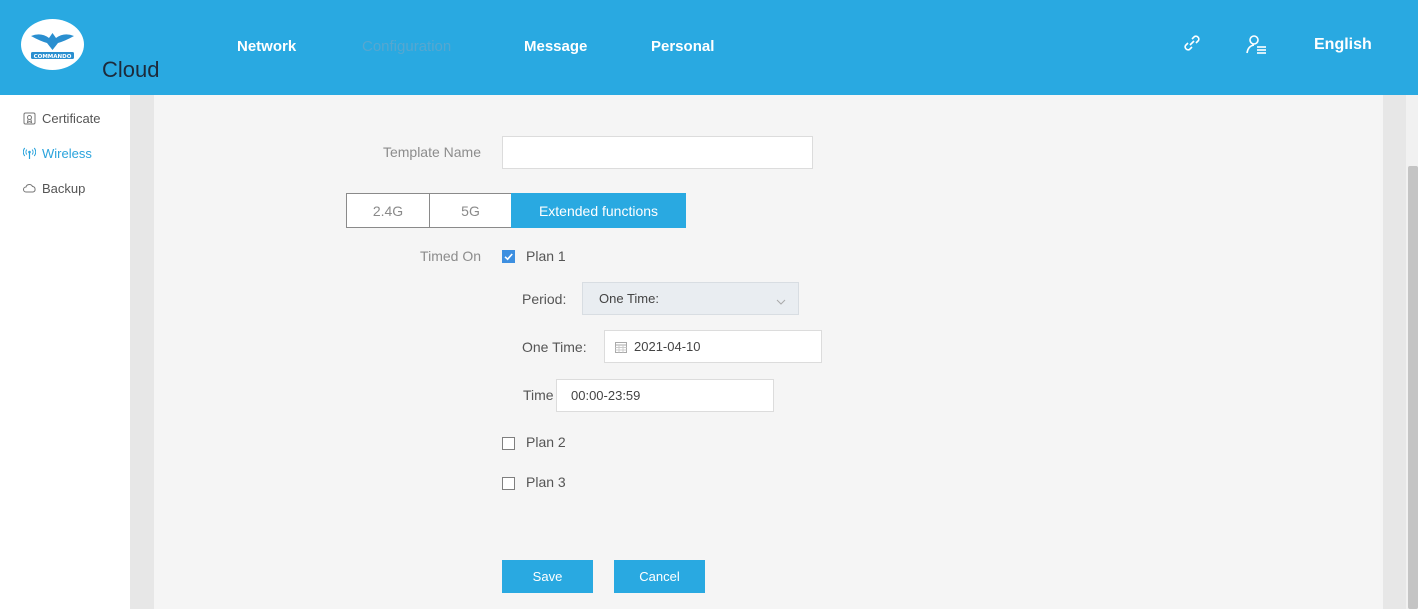 This screenshot has height=609, width=1418. I want to click on time-label: Time, so click(538, 395).